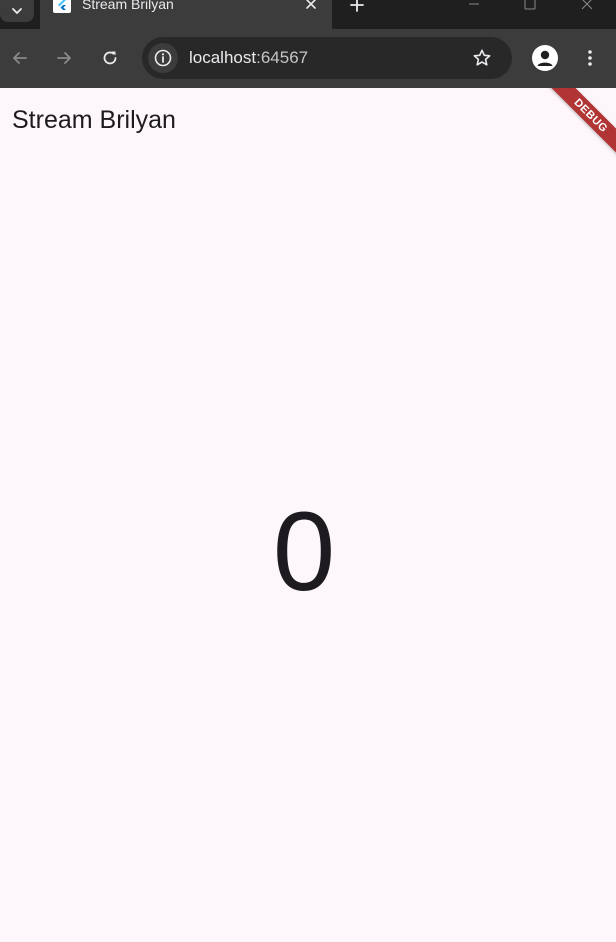 The width and height of the screenshot is (616, 942). I want to click on maximize-button, so click(530, 6).